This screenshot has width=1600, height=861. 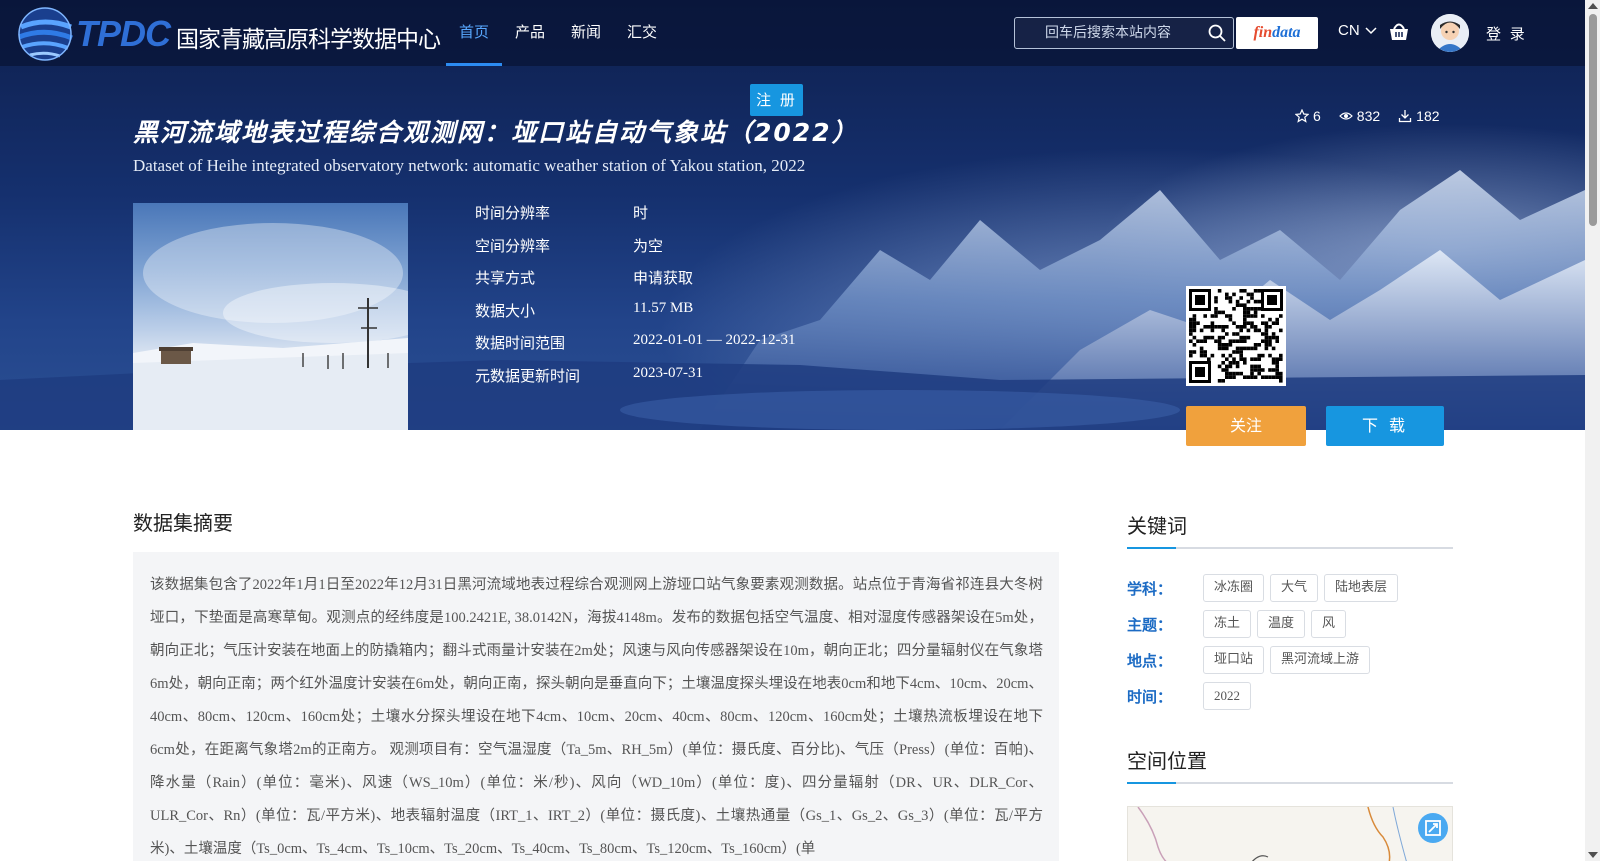 I want to click on nav-news: 新闻, so click(x=586, y=33).